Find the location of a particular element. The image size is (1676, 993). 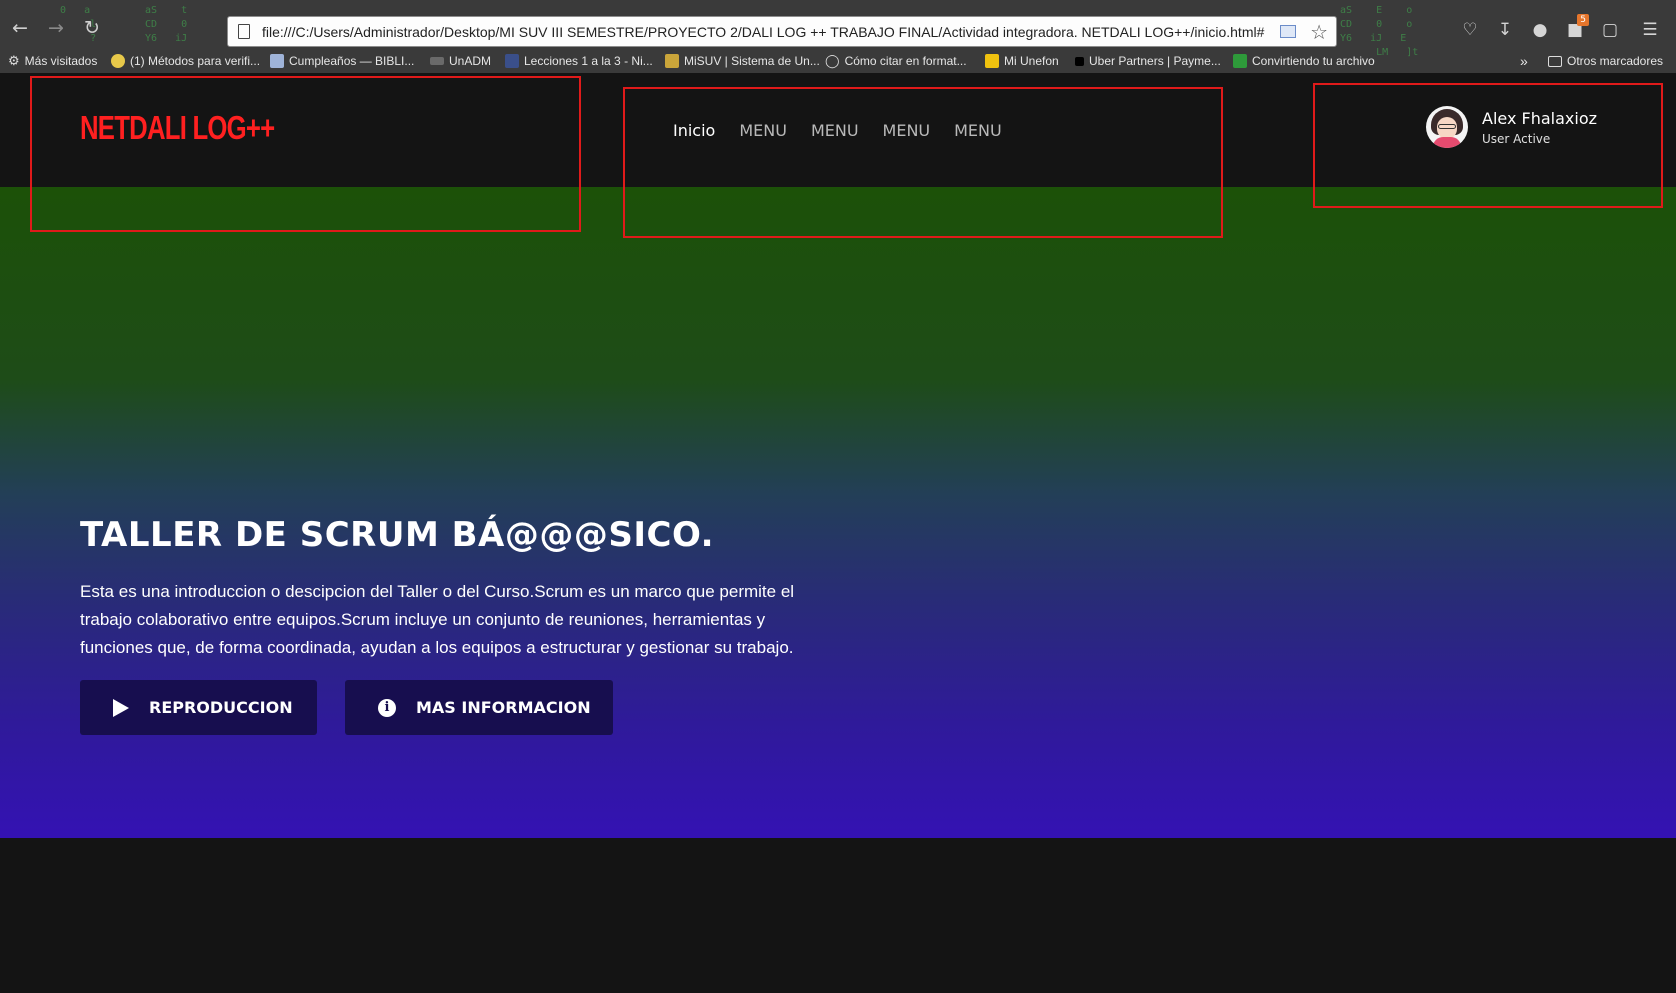

info-icon: i is located at coordinates (387, 707).